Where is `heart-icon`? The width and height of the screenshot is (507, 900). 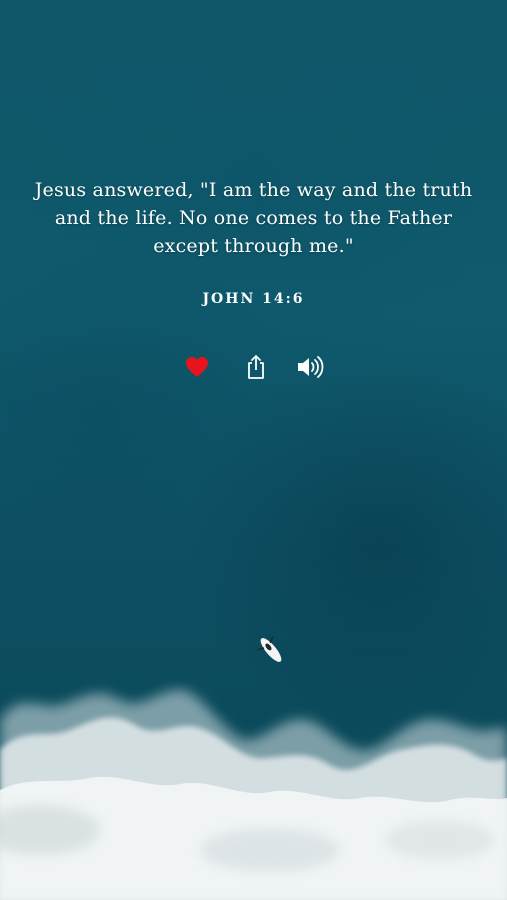
heart-icon is located at coordinates (197, 367).